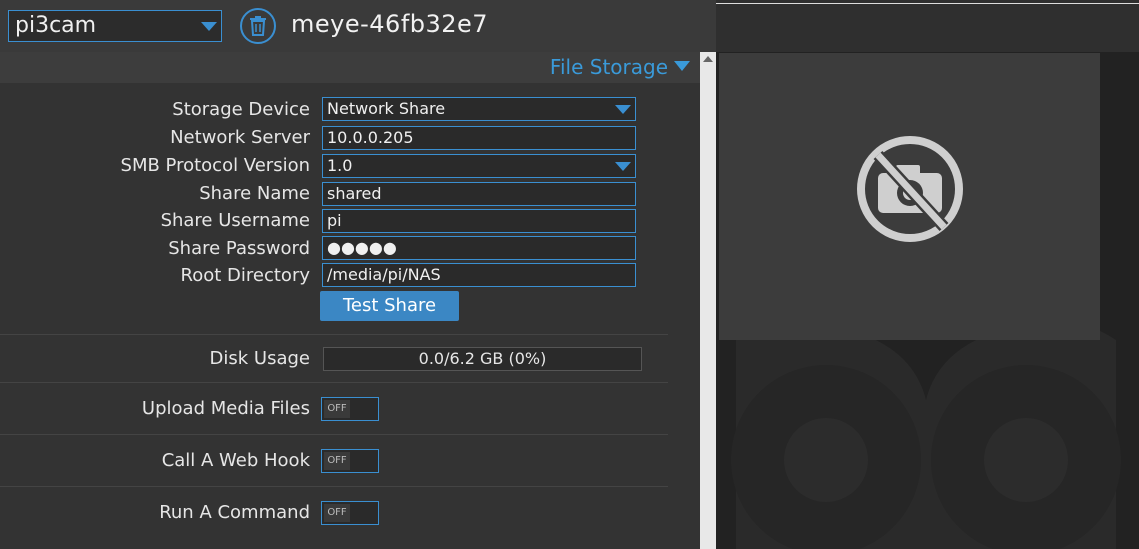  Describe the element at coordinates (708, 300) in the screenshot. I see `settings-scrollbar` at that location.